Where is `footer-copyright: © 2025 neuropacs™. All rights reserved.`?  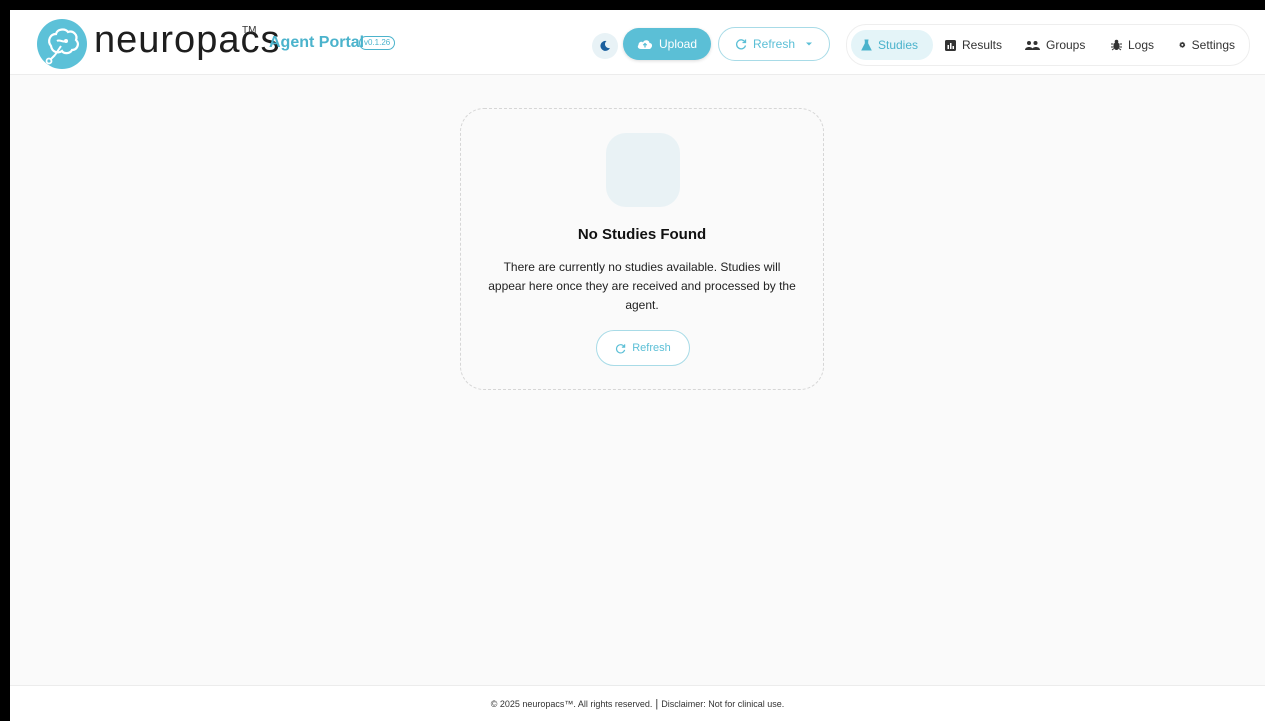
footer-copyright: © 2025 neuropacs™. All rights reserved. is located at coordinates (571, 704).